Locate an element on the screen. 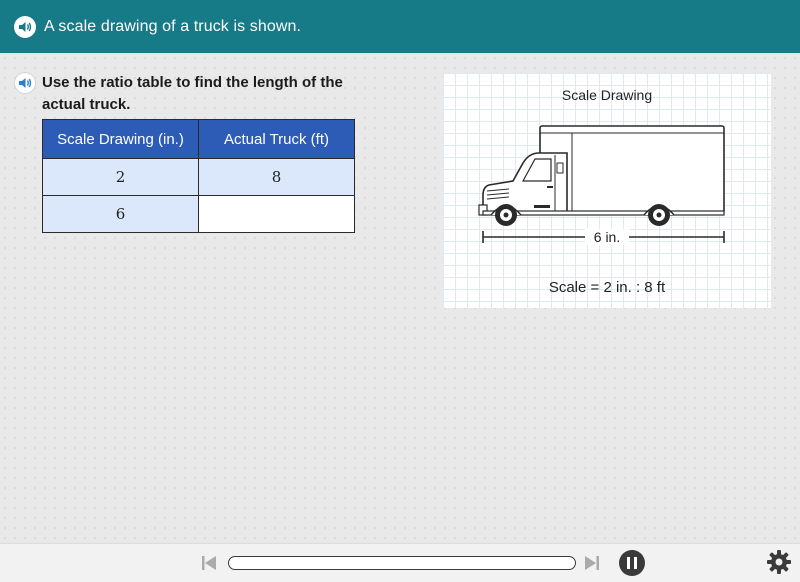 This screenshot has width=800, height=582. table-cell: 6 is located at coordinates (120, 214).